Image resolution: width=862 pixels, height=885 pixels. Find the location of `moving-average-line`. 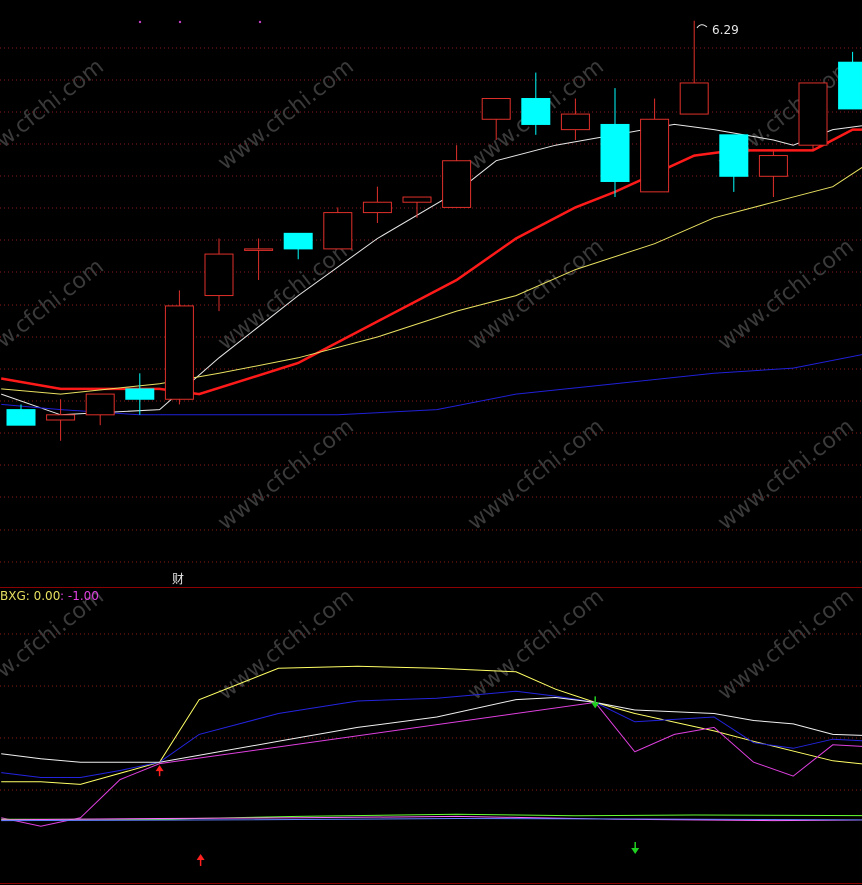

moving-average-line is located at coordinates (431, 385).